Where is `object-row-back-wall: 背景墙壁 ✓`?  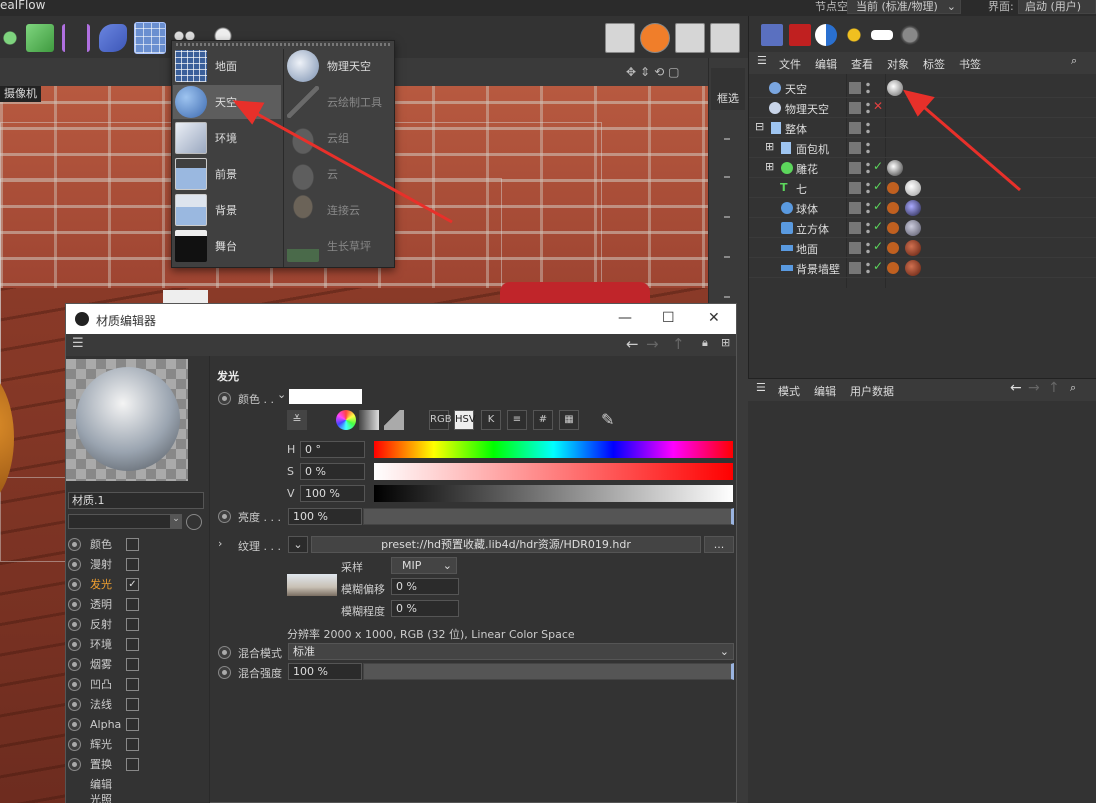
object-row-back-wall: 背景墙壁 ✓ is located at coordinates (922, 268).